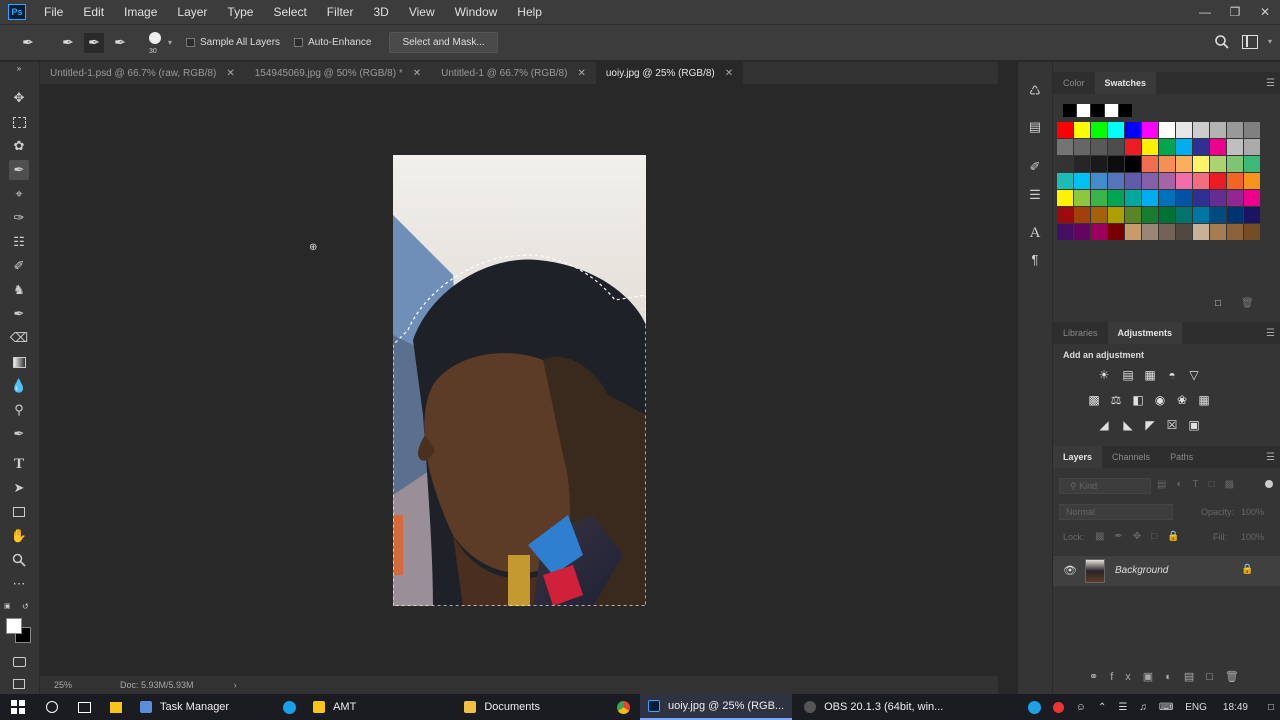  What do you see at coordinates (1035, 195) in the screenshot?
I see `brush-settings-icon: ☰` at bounding box center [1035, 195].